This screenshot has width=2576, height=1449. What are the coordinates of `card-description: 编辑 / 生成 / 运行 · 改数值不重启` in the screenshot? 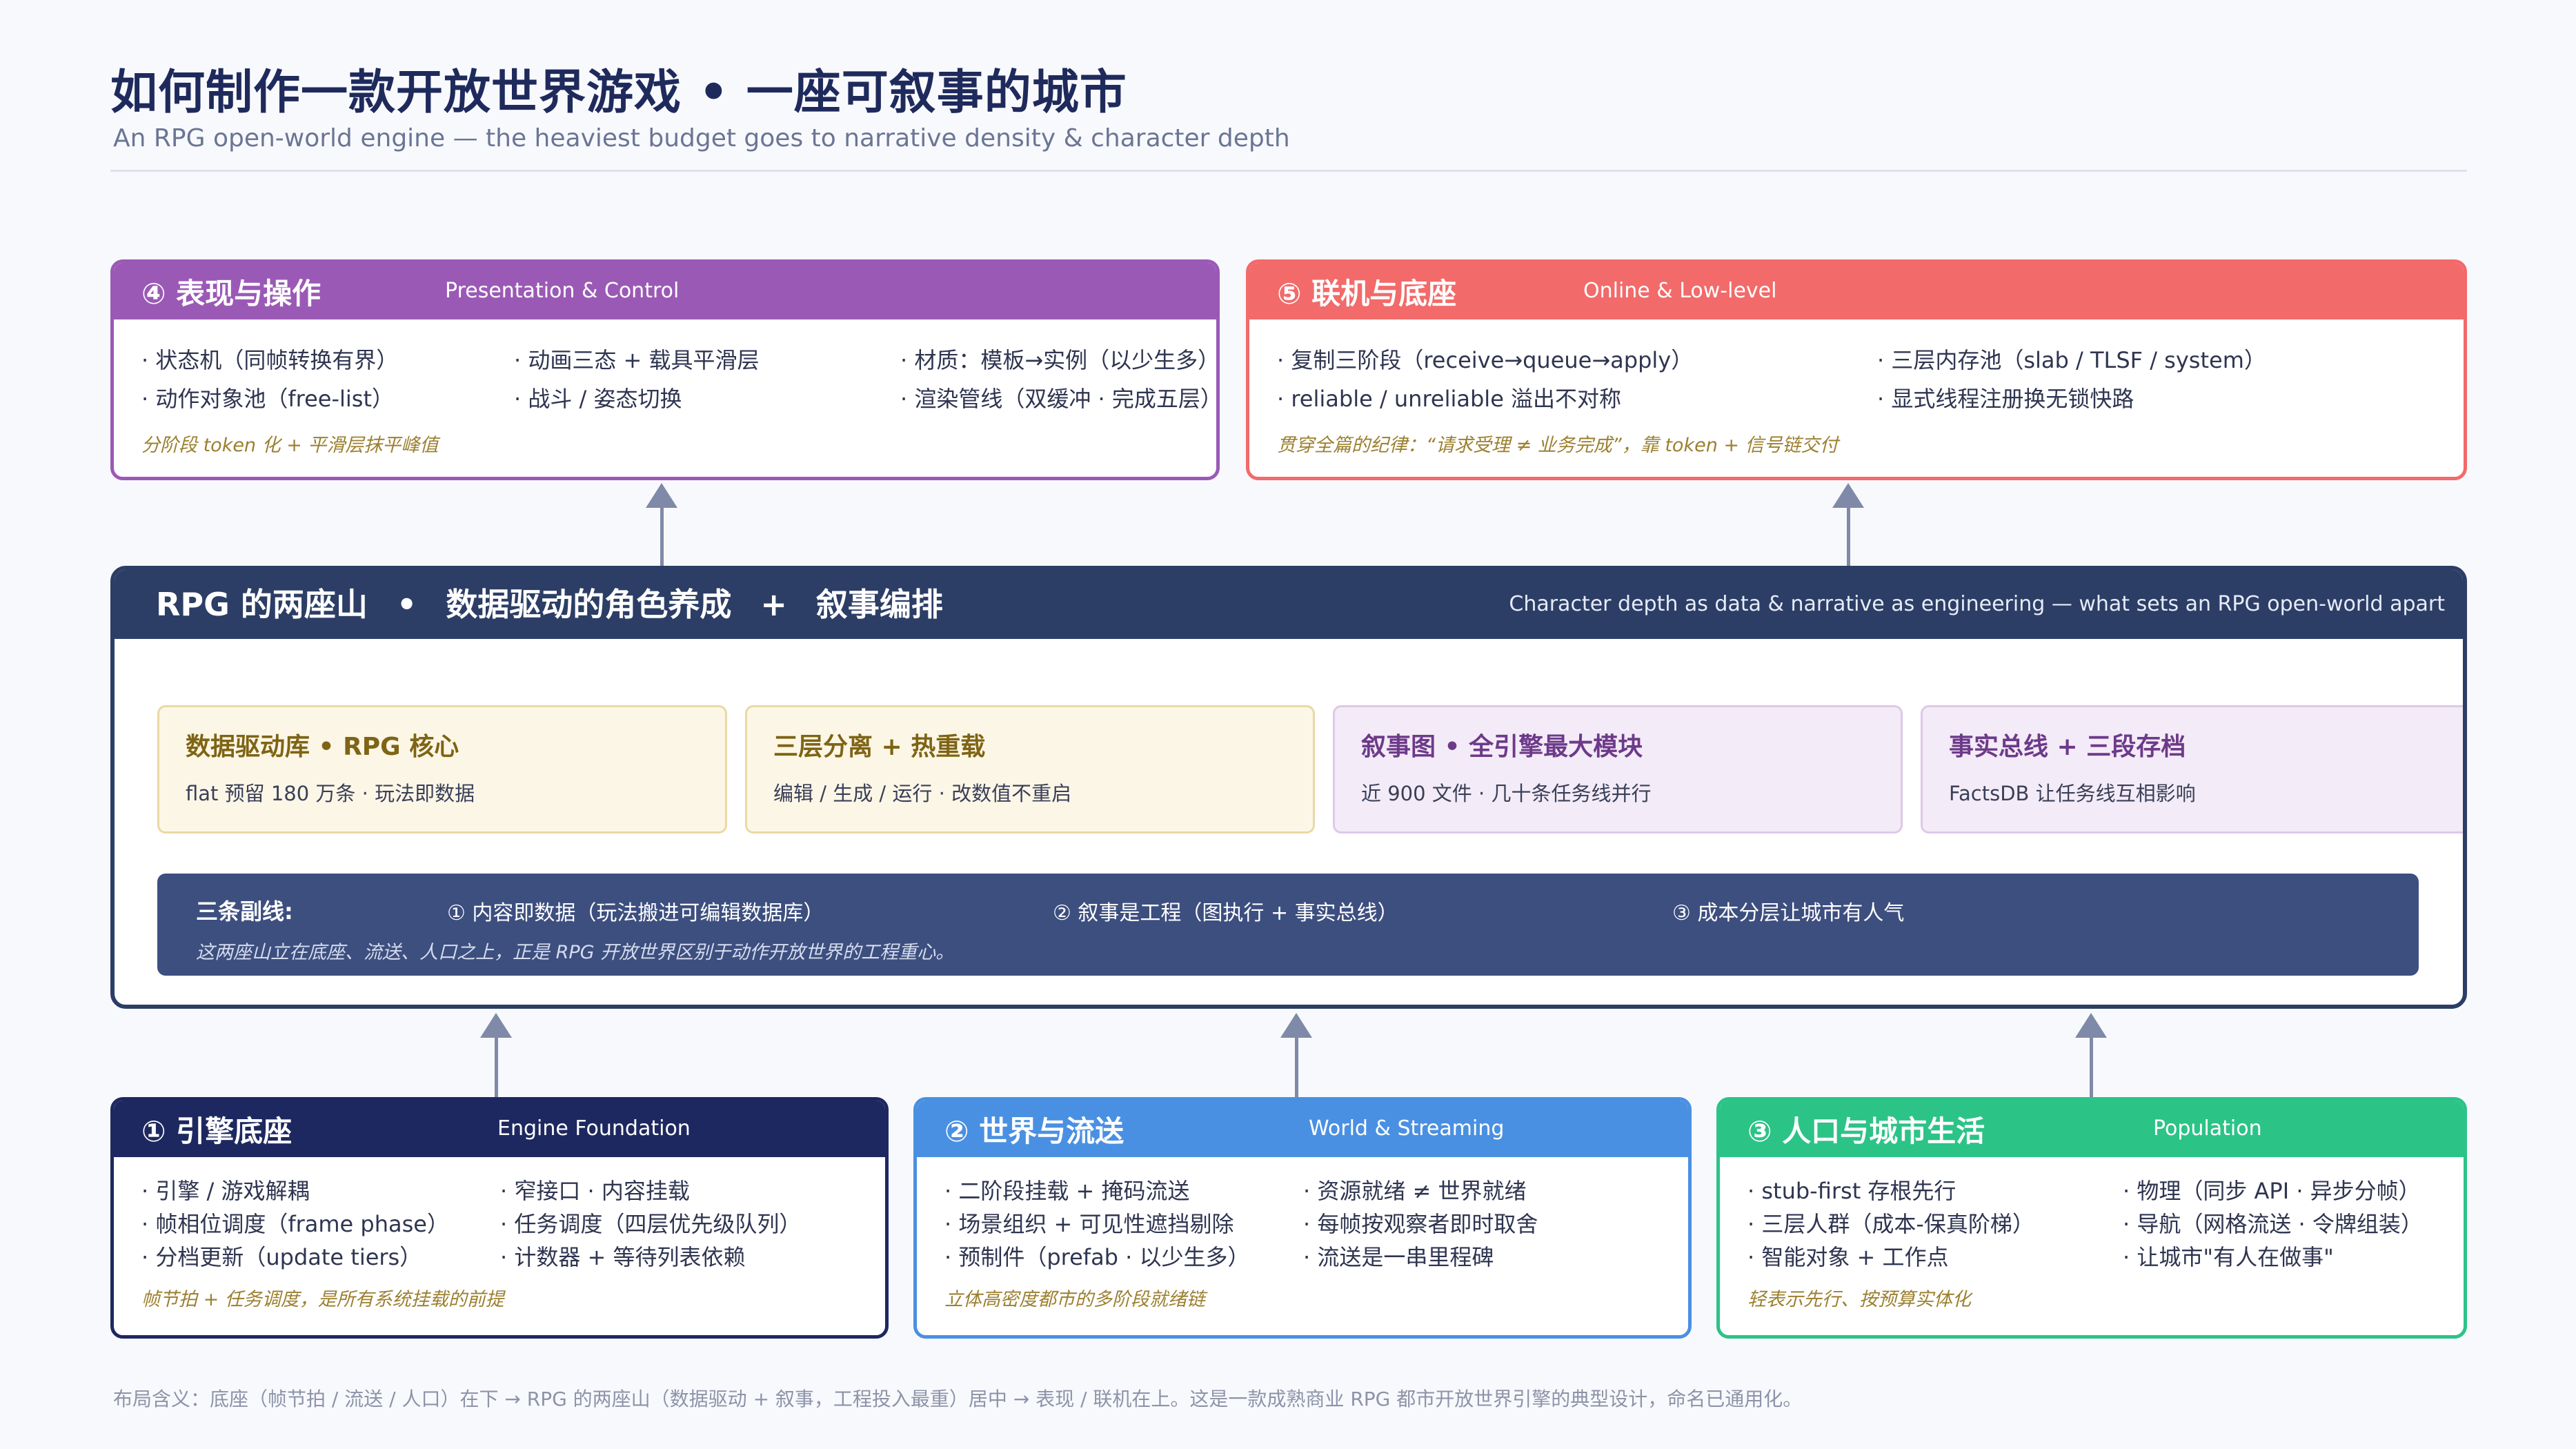 It's located at (922, 793).